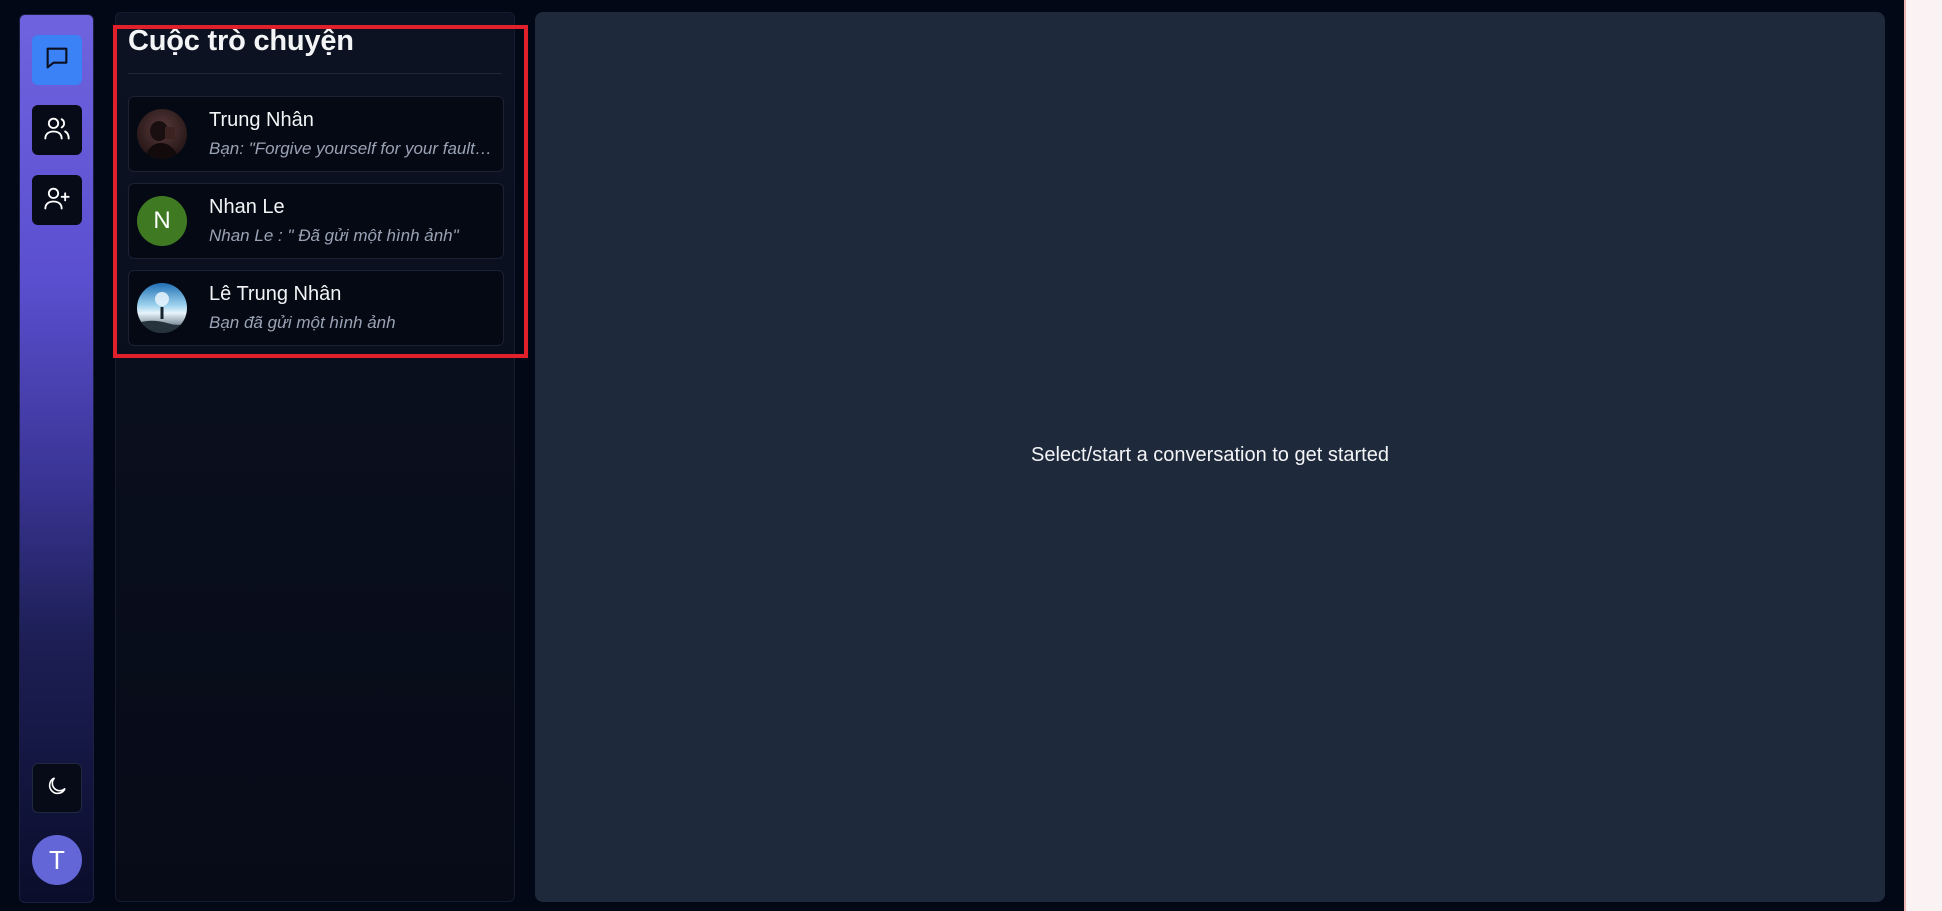  What do you see at coordinates (1923, 455) in the screenshot?
I see `window-edge` at bounding box center [1923, 455].